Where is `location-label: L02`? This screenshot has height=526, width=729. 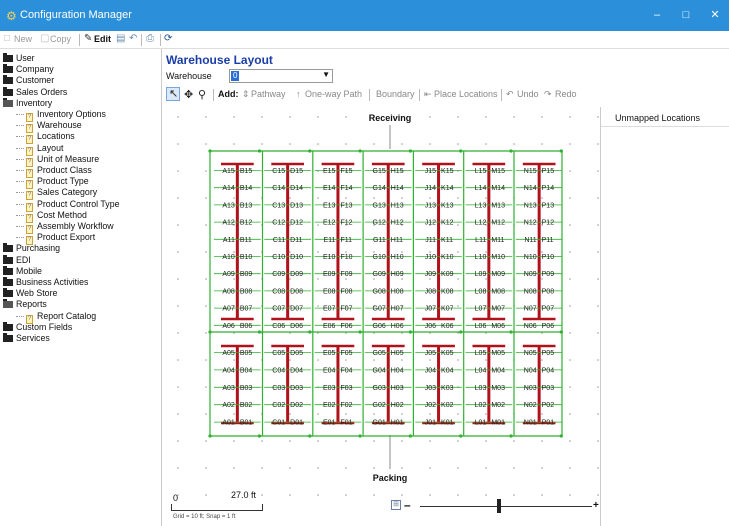 location-label: L02 is located at coordinates (481, 405).